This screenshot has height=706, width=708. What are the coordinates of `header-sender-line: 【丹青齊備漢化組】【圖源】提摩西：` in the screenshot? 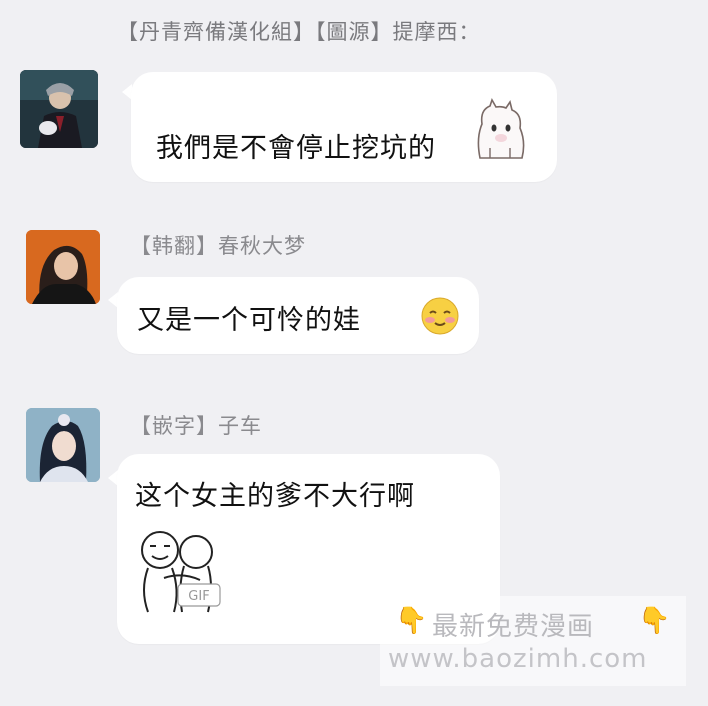 It's located at (299, 32).